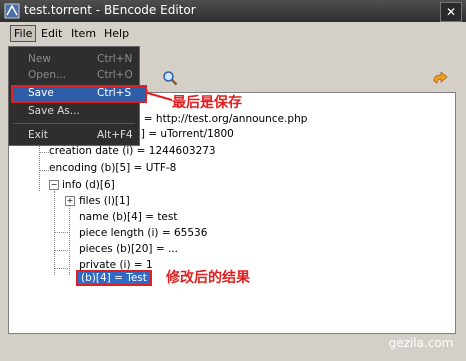 The image size is (466, 361). What do you see at coordinates (38, 135) in the screenshot?
I see `menu-exit: Exit` at bounding box center [38, 135].